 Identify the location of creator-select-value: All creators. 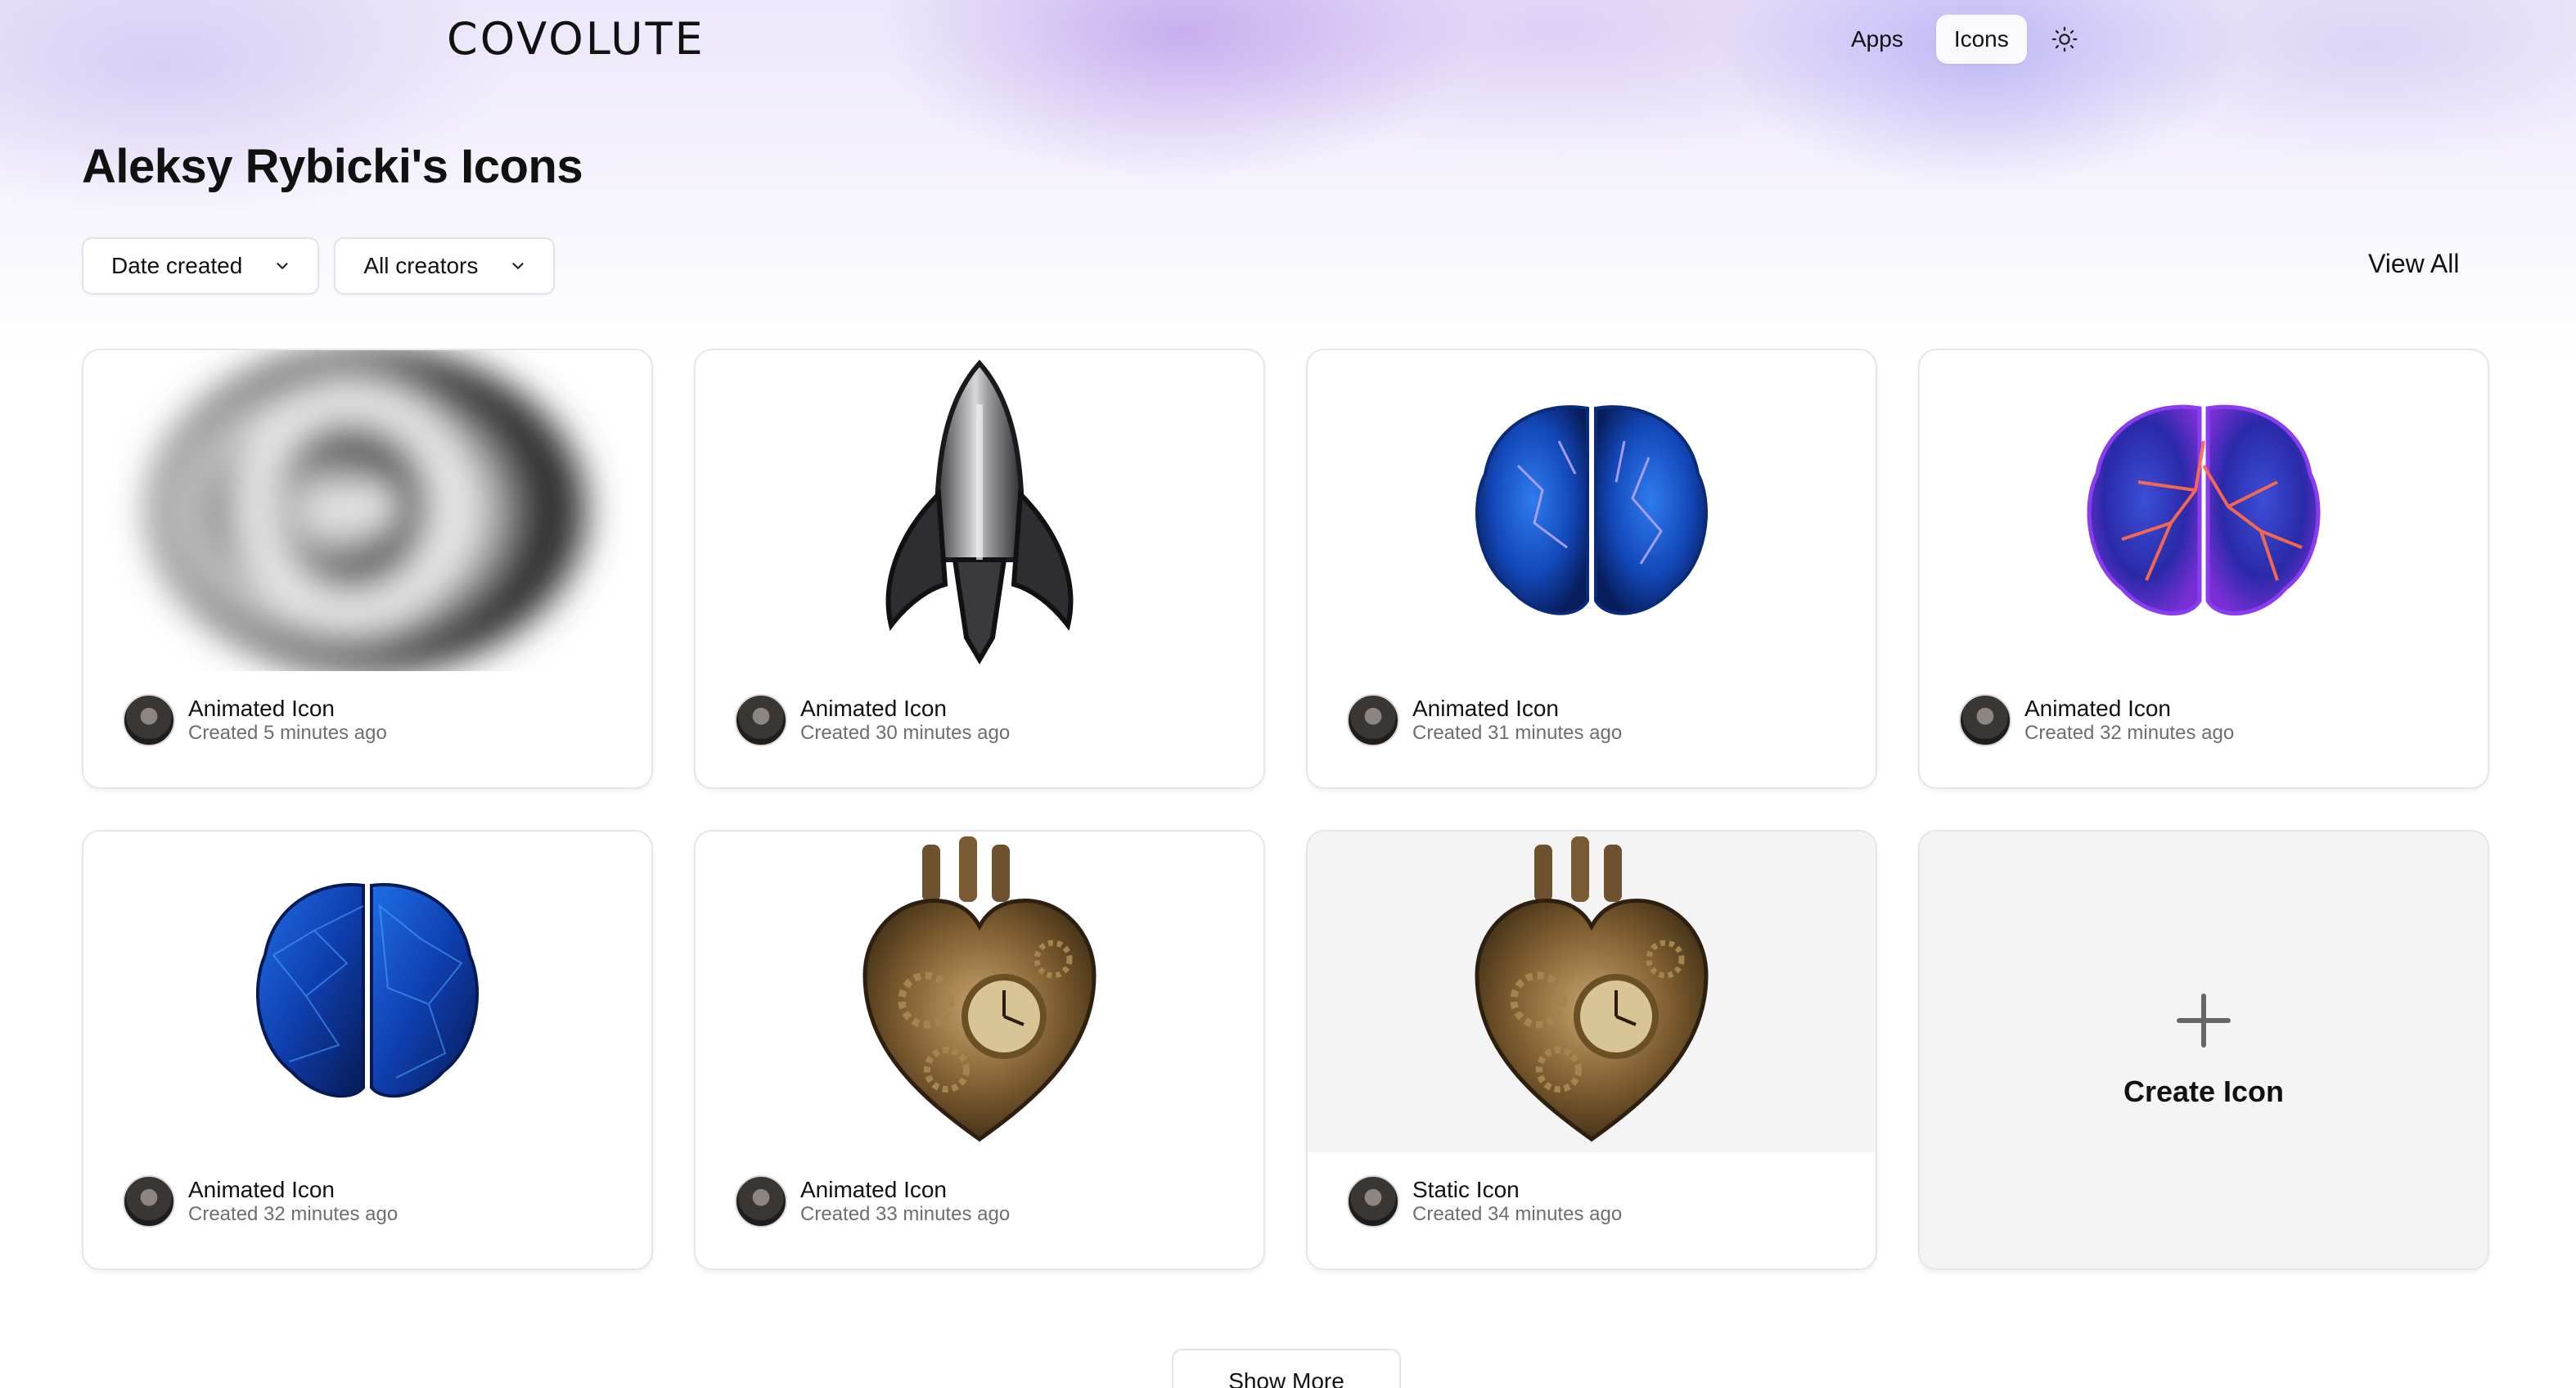
(421, 265).